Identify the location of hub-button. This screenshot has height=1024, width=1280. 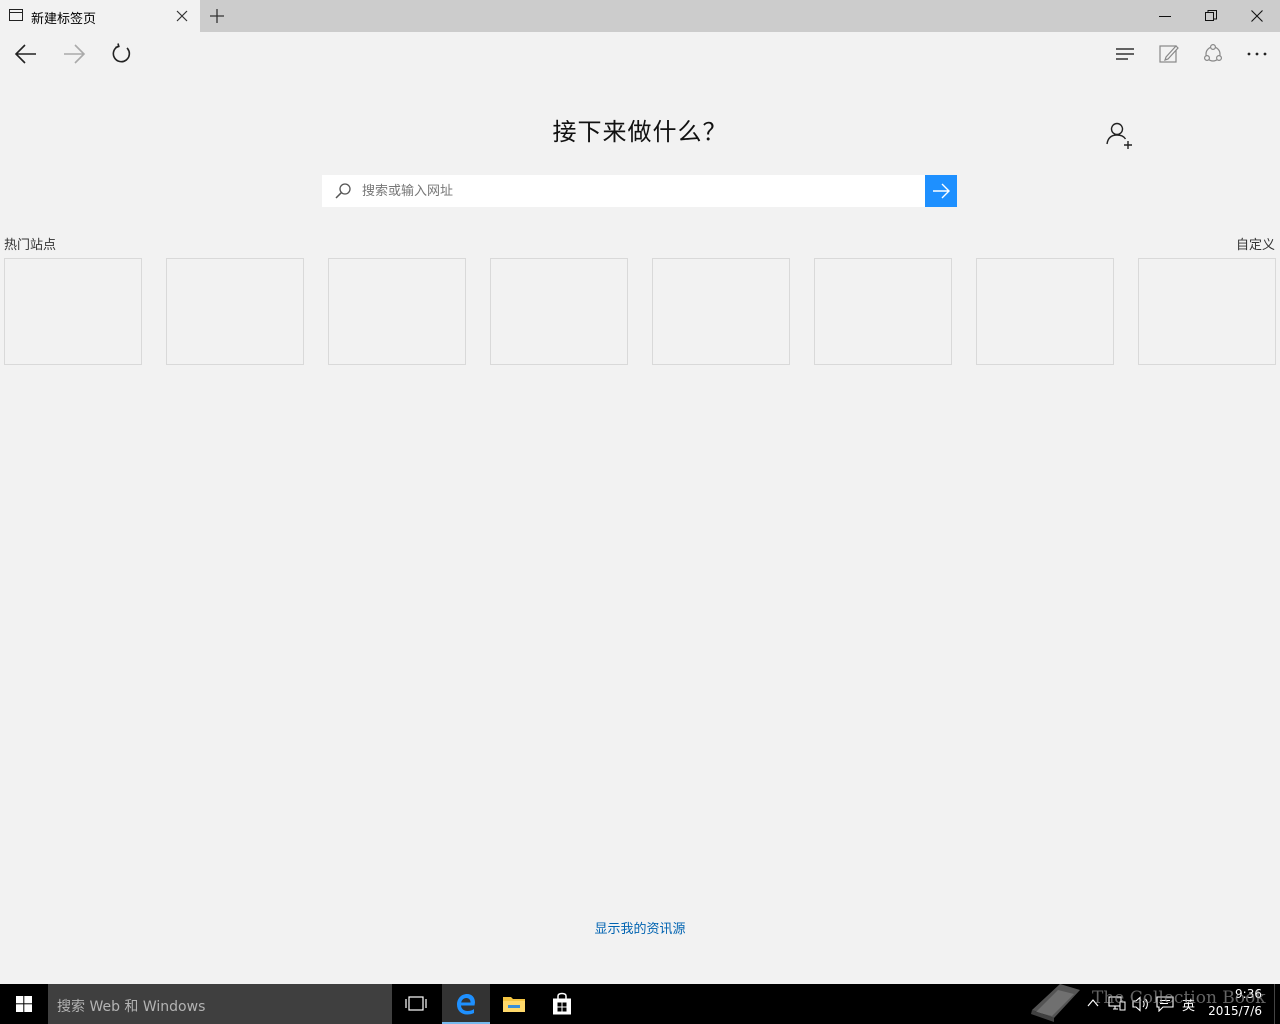
(1124, 54).